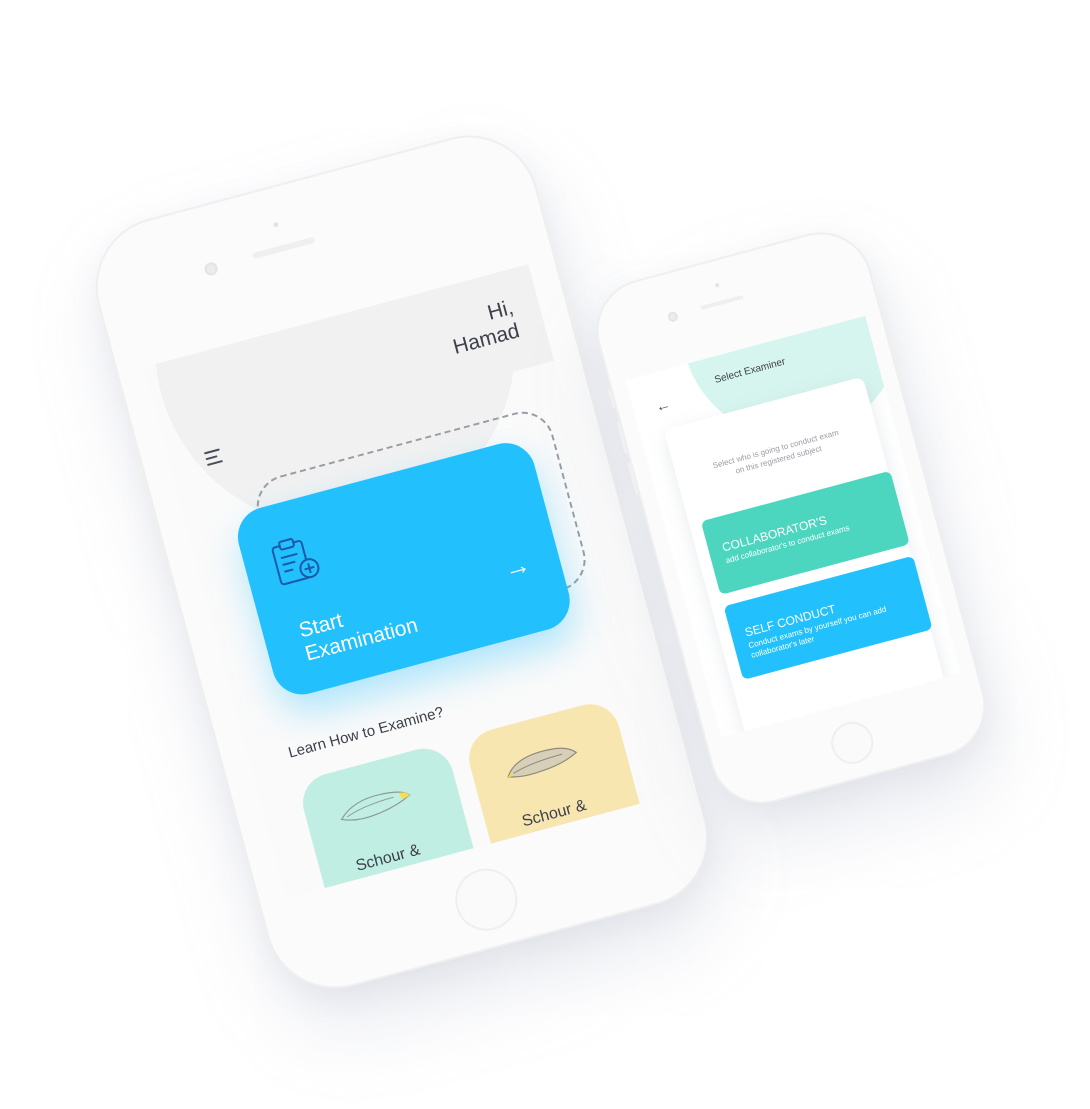 The image size is (1090, 1109). I want to click on learn-card-schour-ubelaker: Schour & Ubelaker, so click(556, 790).